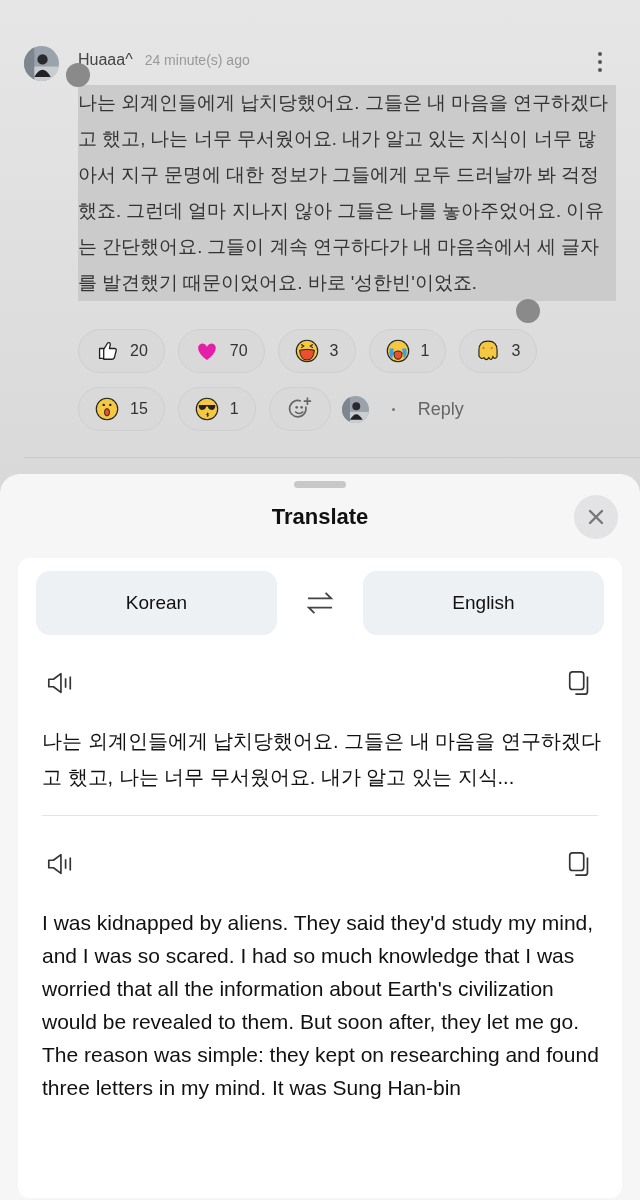 This screenshot has height=1200, width=640. Describe the element at coordinates (105, 59) in the screenshot. I see `username: Huaaa^` at that location.